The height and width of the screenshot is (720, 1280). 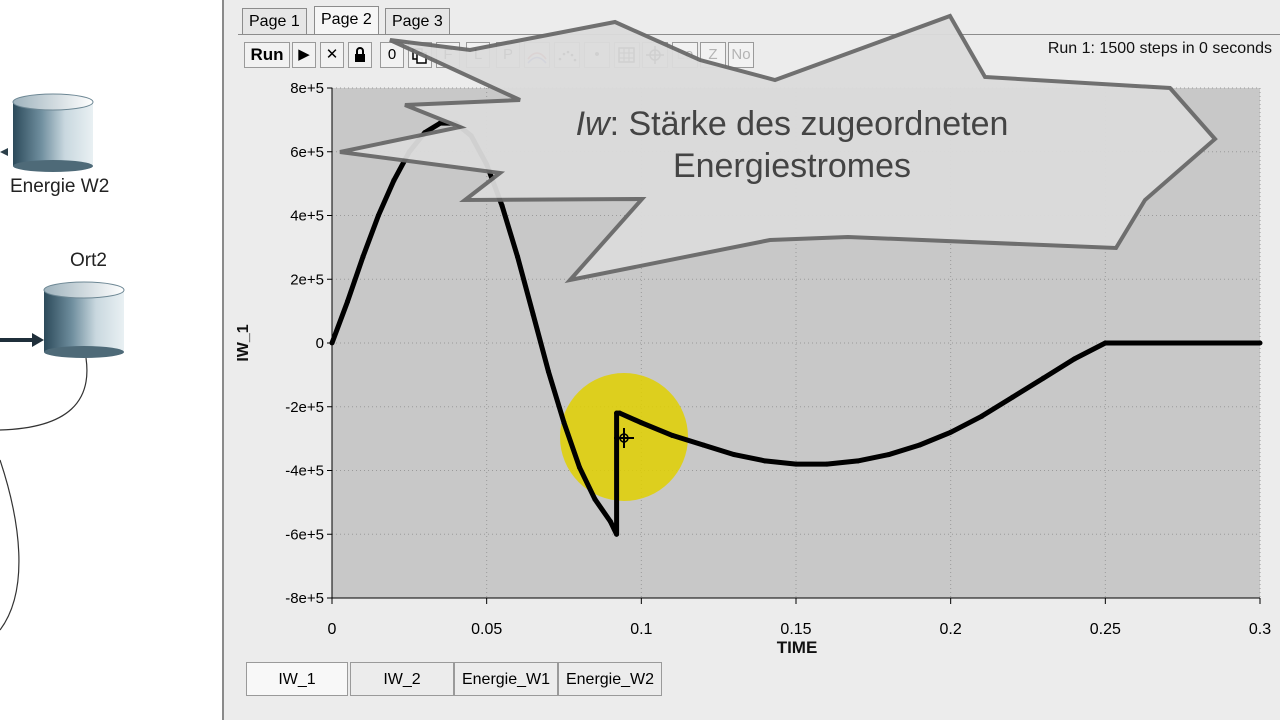 I want to click on stock-label-energie-w2: Energie W2, so click(x=60, y=186).